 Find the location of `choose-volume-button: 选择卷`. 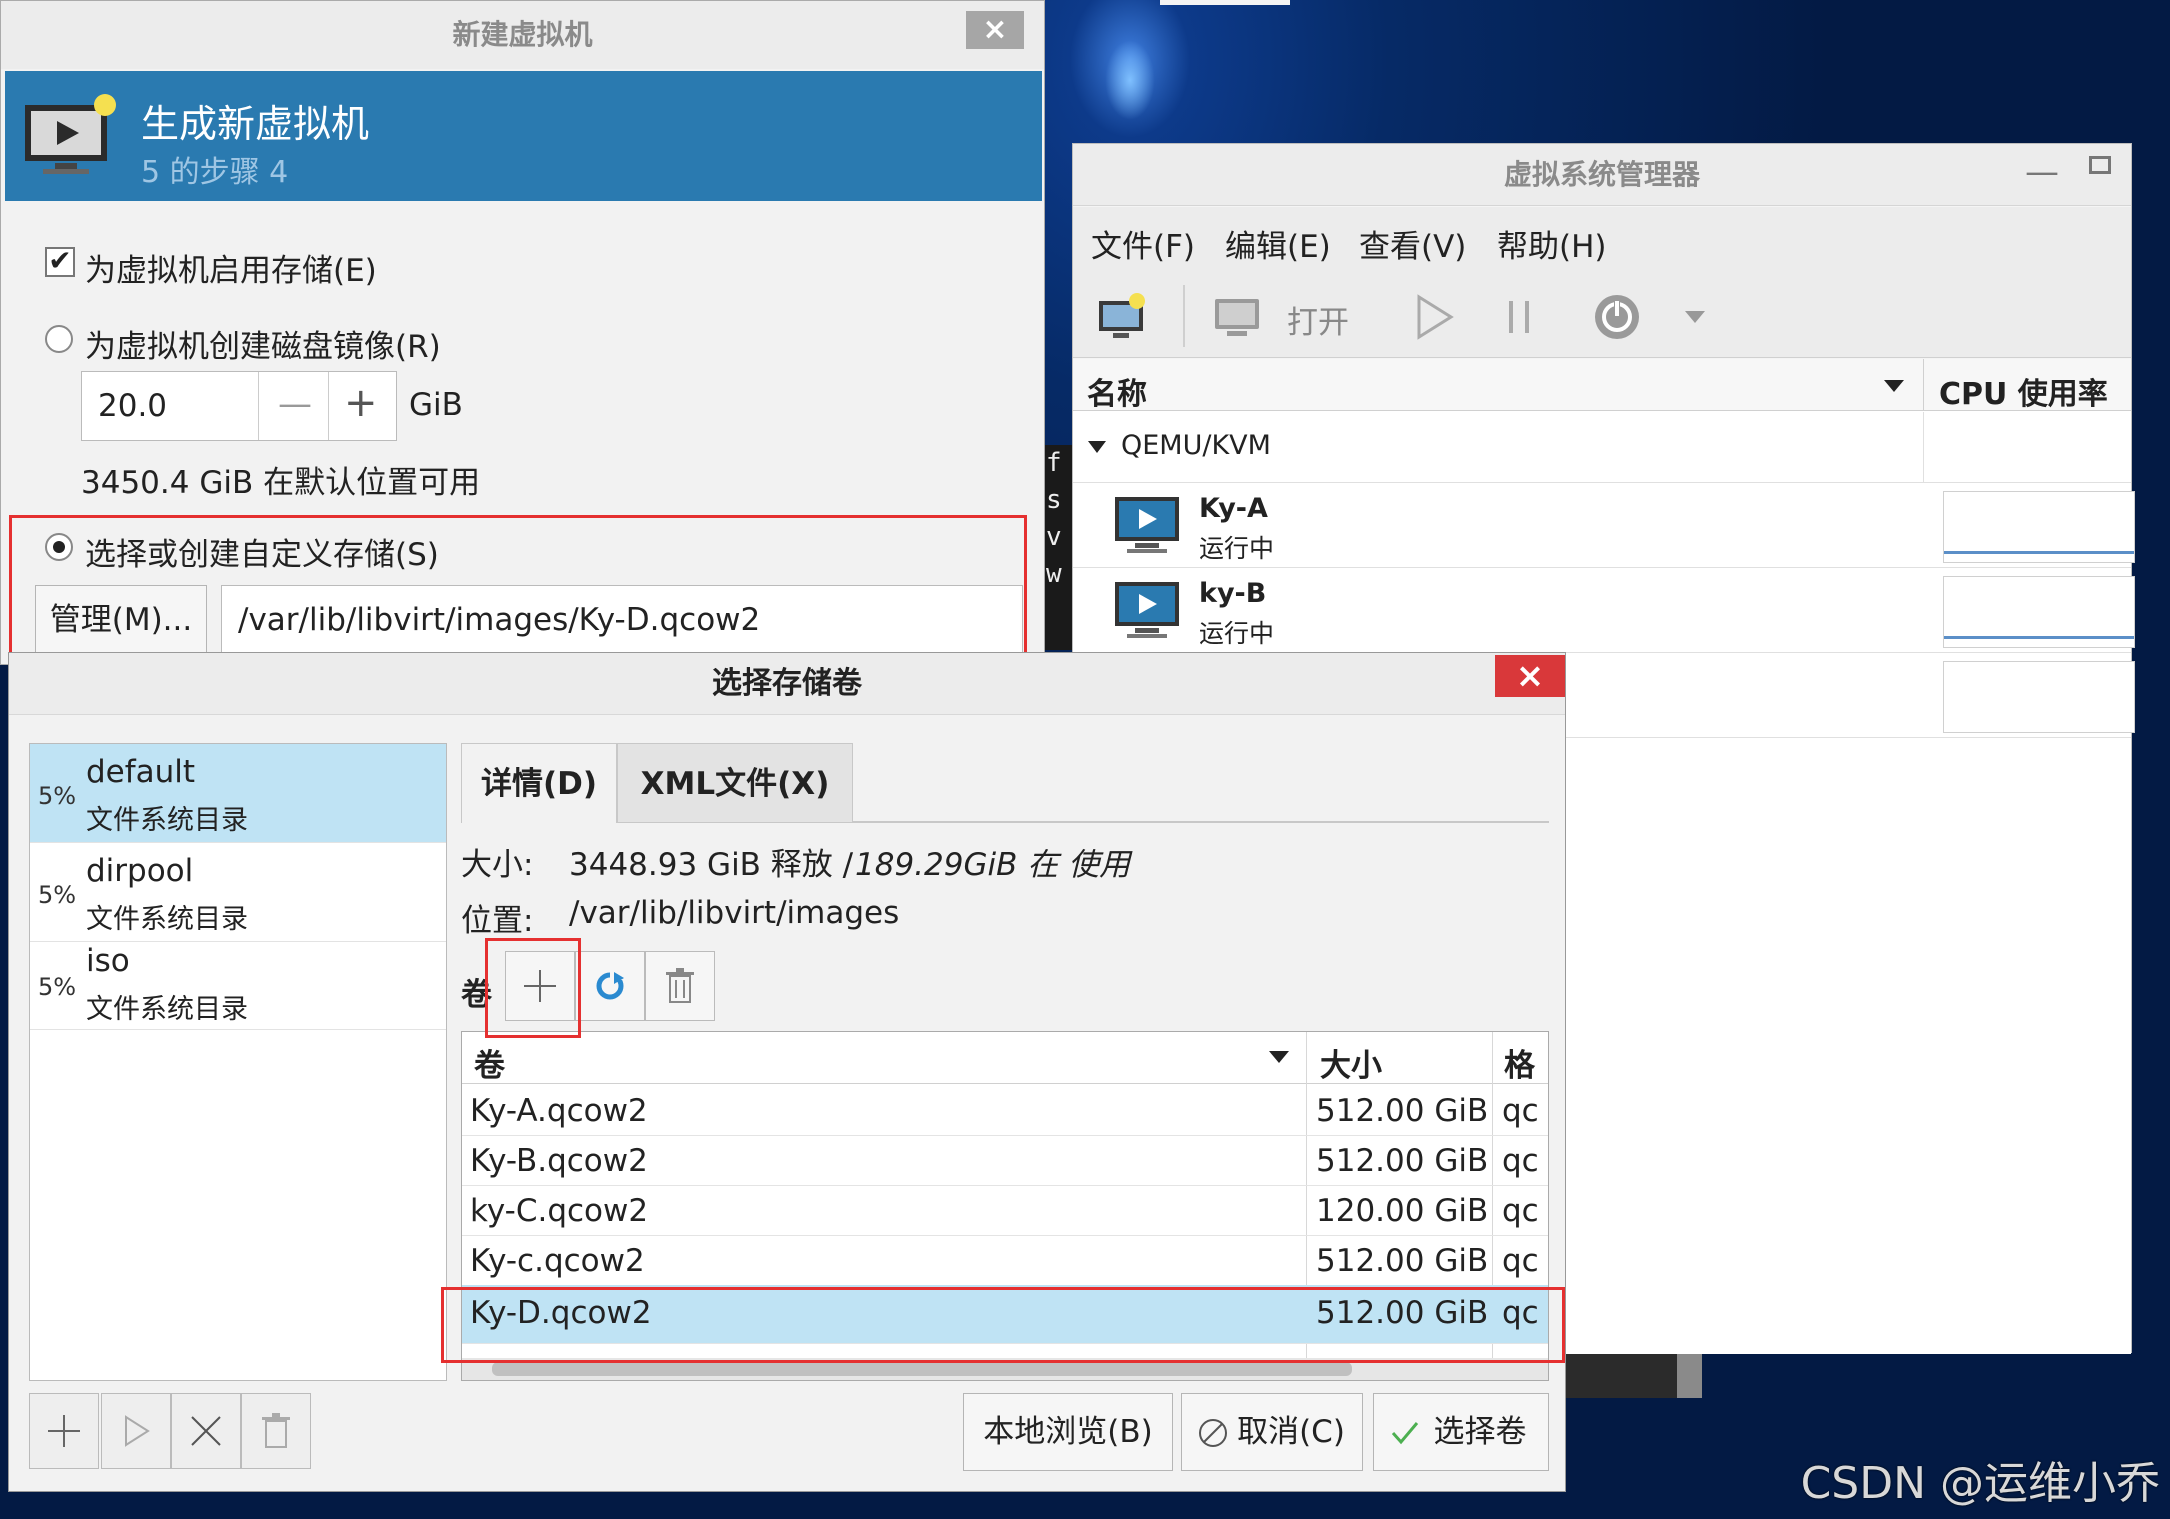

choose-volume-button: 选择卷 is located at coordinates (1461, 1432).